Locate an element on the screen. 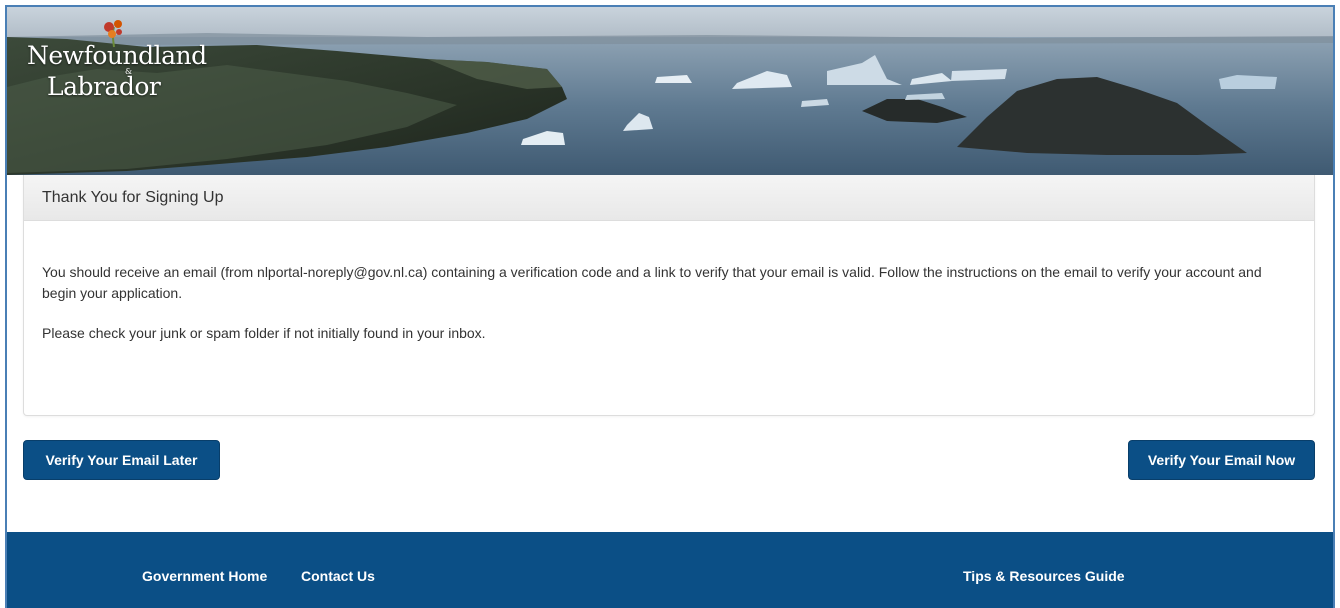 The image size is (1340, 608). logo-ampersand: & is located at coordinates (129, 71).